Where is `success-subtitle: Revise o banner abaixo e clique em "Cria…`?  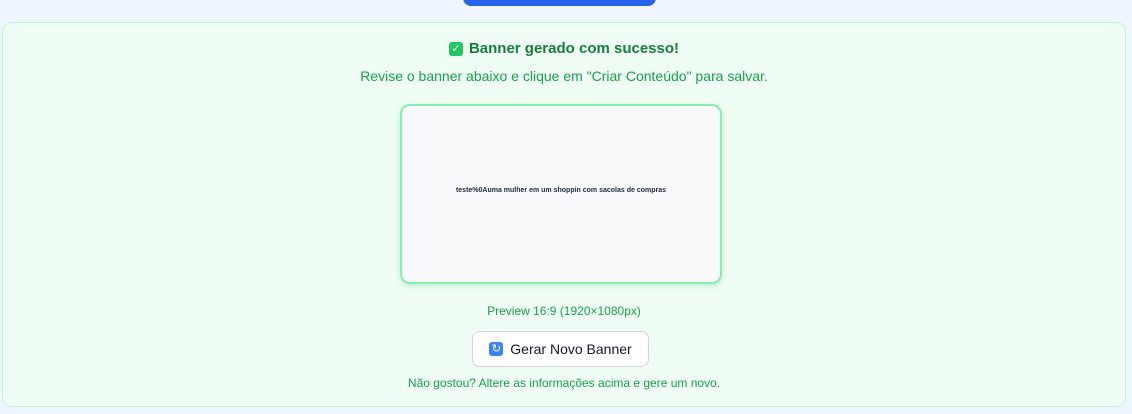
success-subtitle: Revise o banner abaixo e clique em "Cria… is located at coordinates (564, 76).